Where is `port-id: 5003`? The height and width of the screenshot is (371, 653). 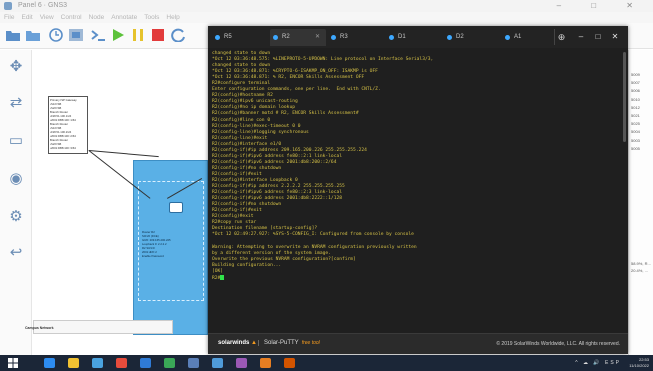 port-id: 5003 is located at coordinates (635, 141).